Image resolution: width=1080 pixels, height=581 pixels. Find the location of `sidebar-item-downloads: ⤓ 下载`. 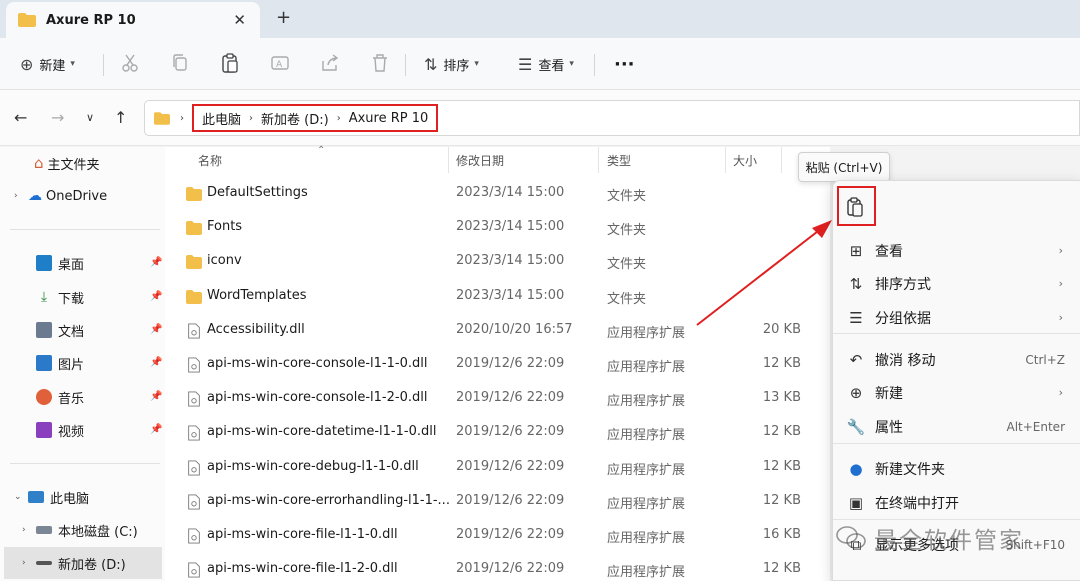

sidebar-item-downloads: ⤓ 下载 is located at coordinates (60, 297).